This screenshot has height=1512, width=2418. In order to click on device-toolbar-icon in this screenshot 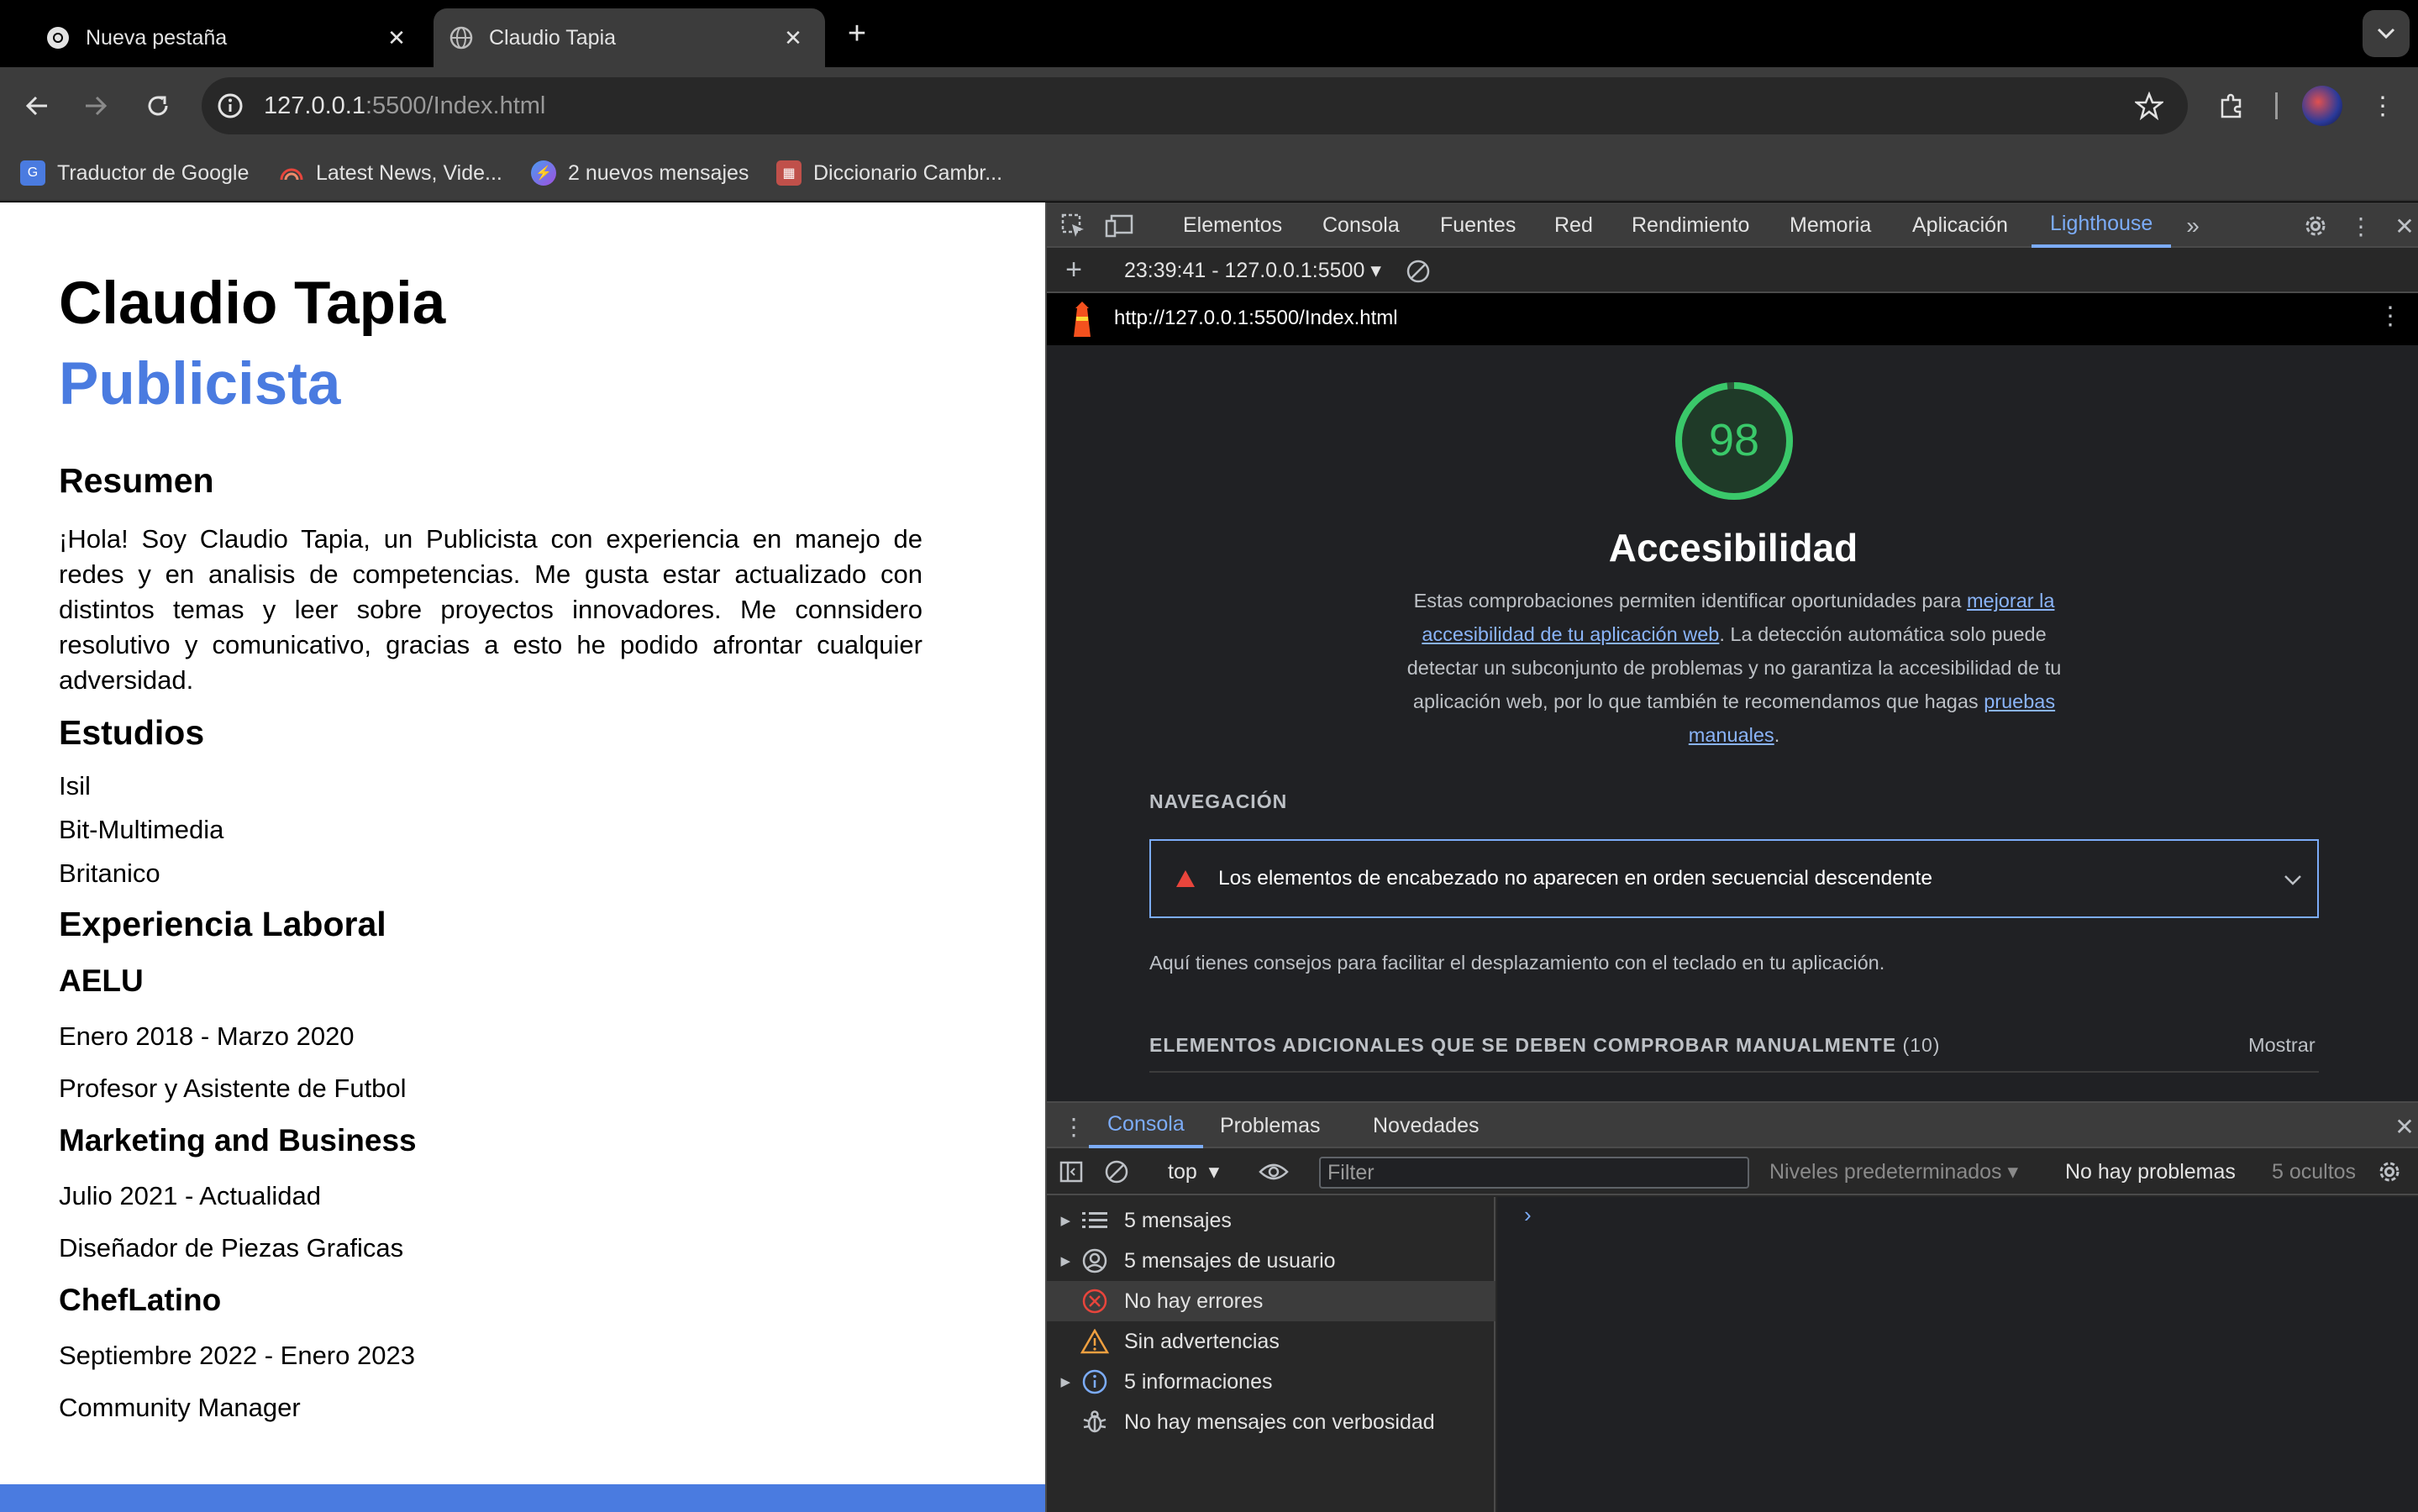, I will do `click(1119, 226)`.